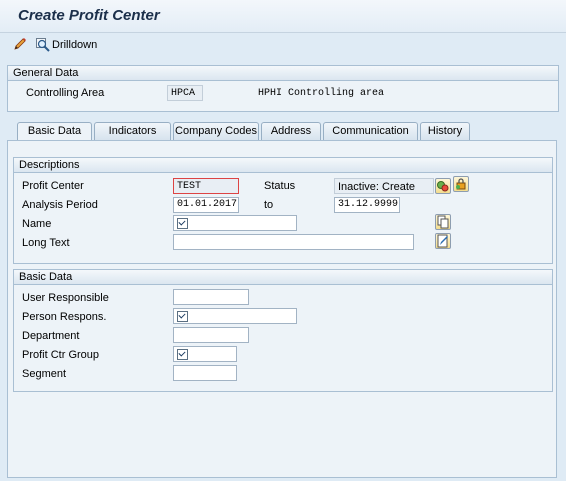 This screenshot has height=481, width=566. What do you see at coordinates (235, 316) in the screenshot?
I see `person-respons-input` at bounding box center [235, 316].